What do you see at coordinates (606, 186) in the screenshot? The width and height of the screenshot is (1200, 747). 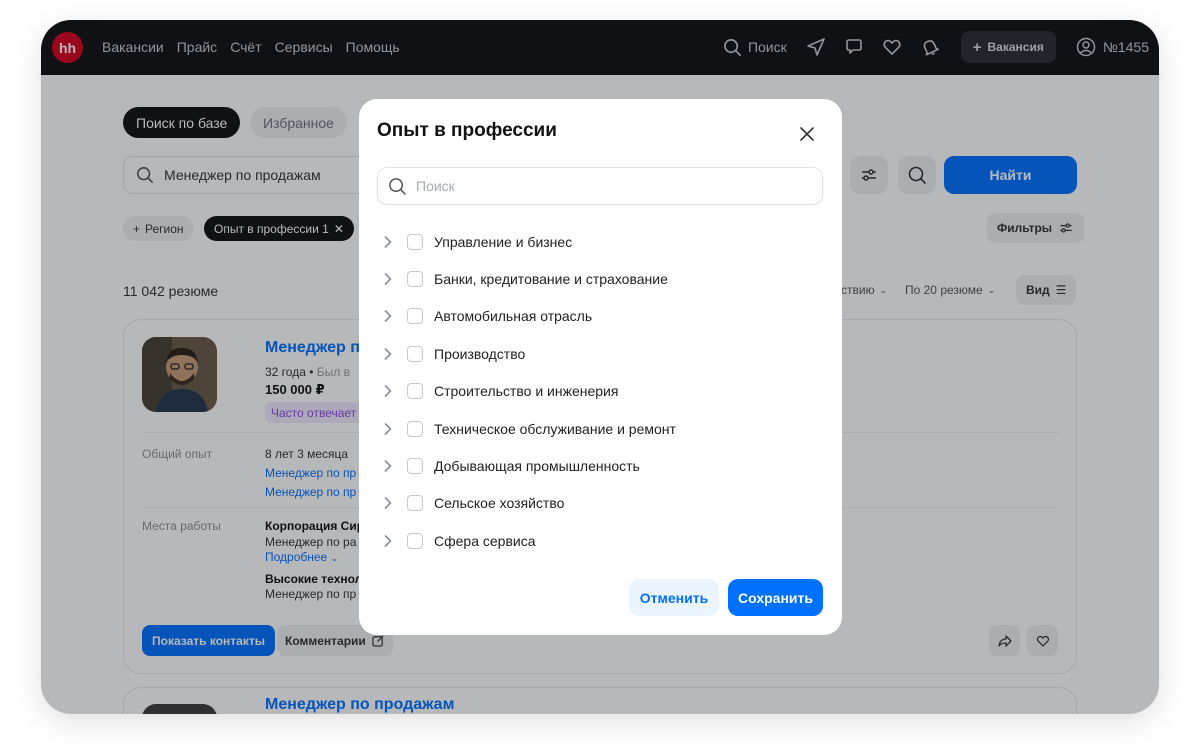 I see `modal-search-input` at bounding box center [606, 186].